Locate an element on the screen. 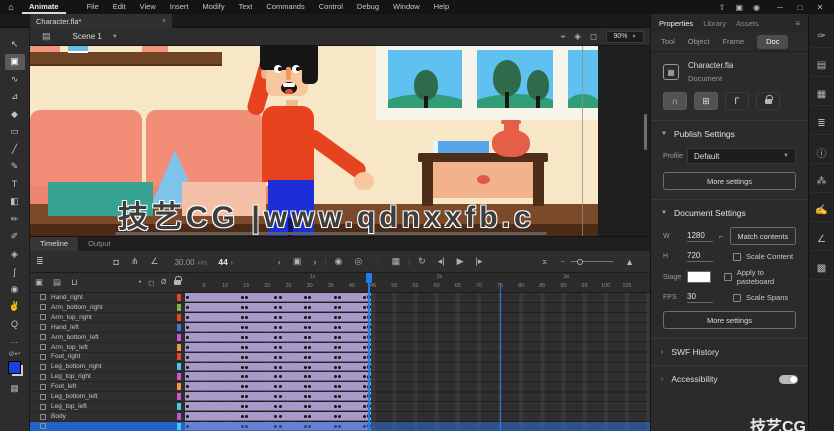 This screenshot has height=431, width=834. subtab-frame: Frame is located at coordinates (733, 41).